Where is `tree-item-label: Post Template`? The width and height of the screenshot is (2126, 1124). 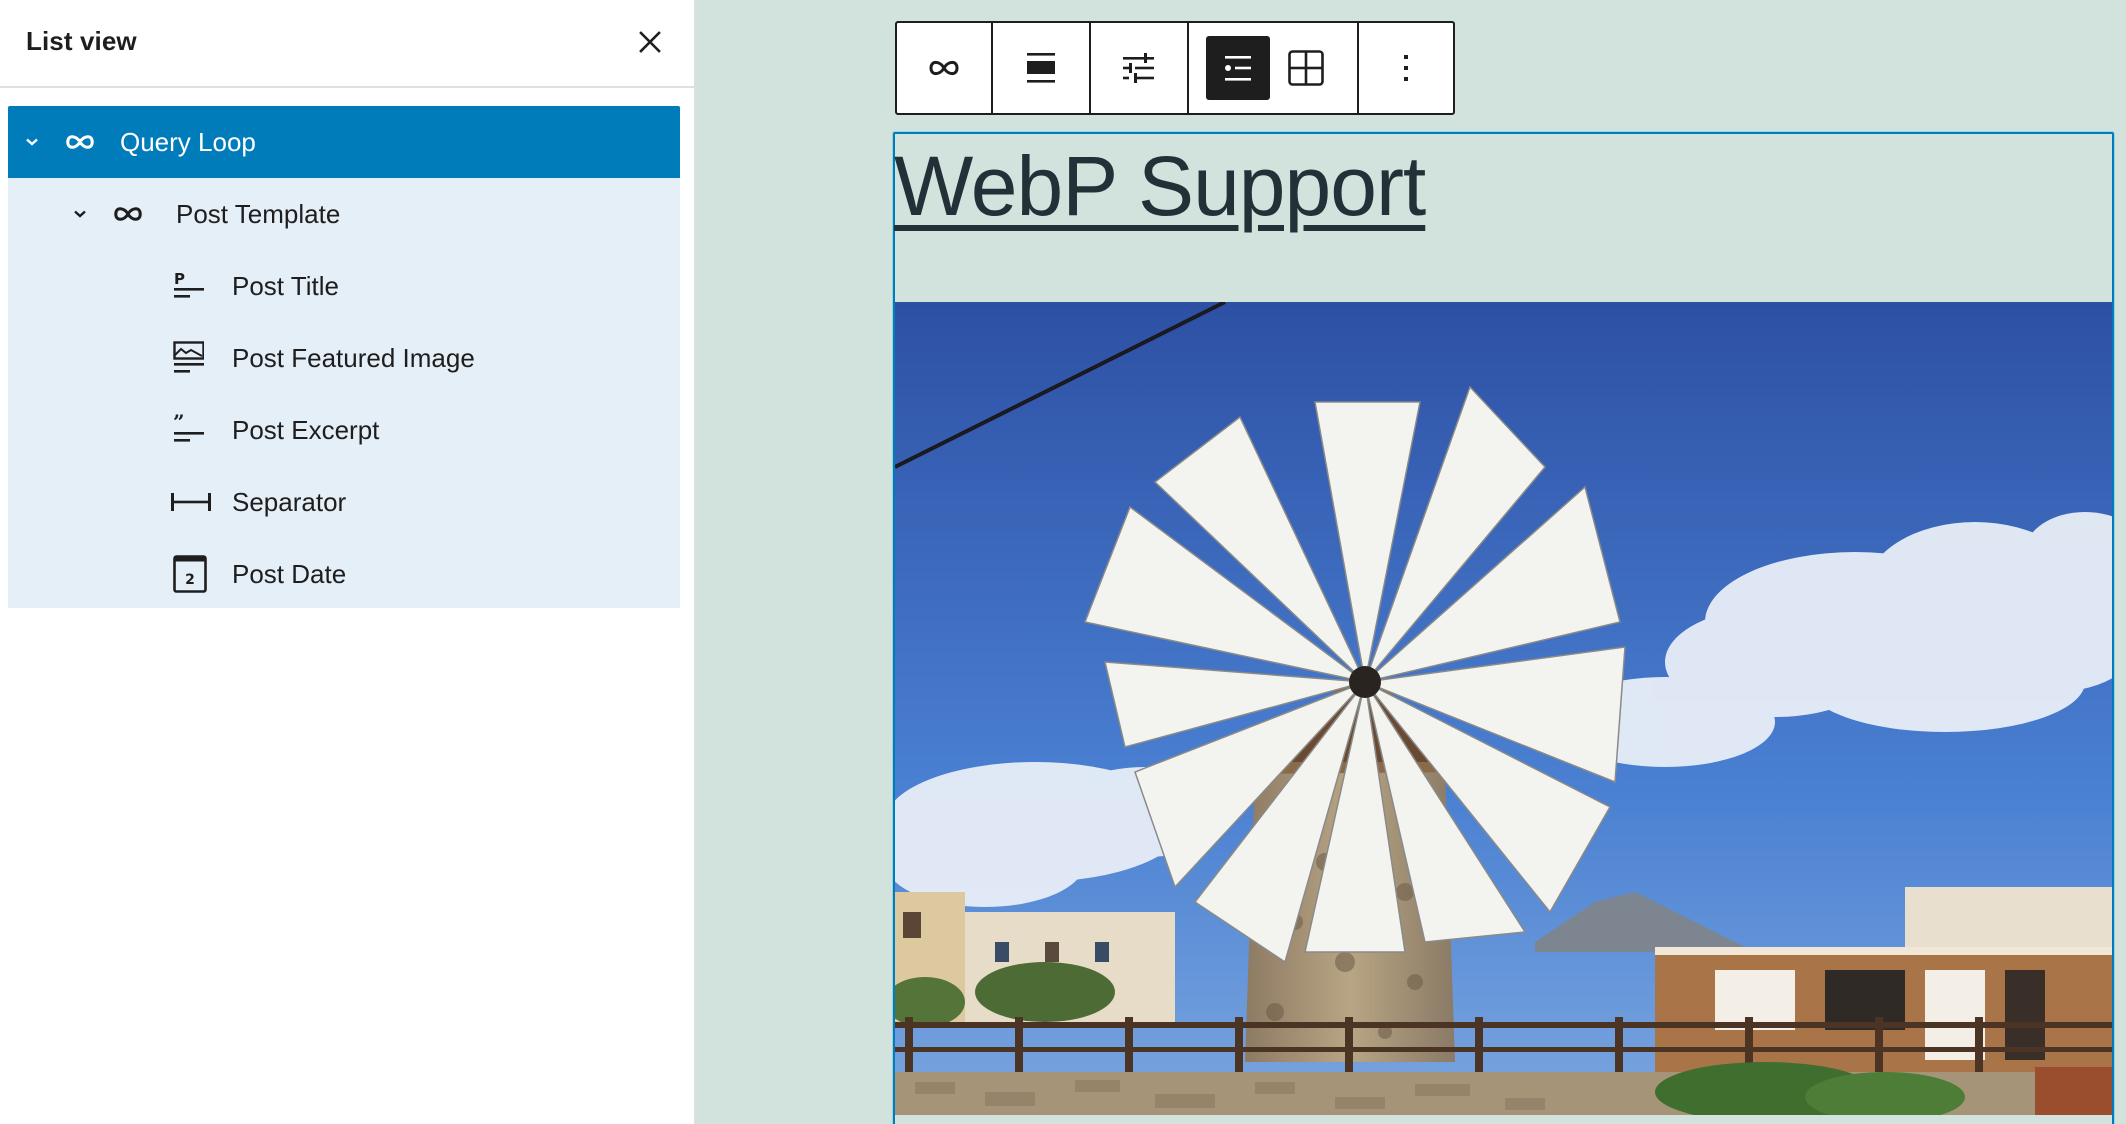 tree-item-label: Post Template is located at coordinates (258, 214).